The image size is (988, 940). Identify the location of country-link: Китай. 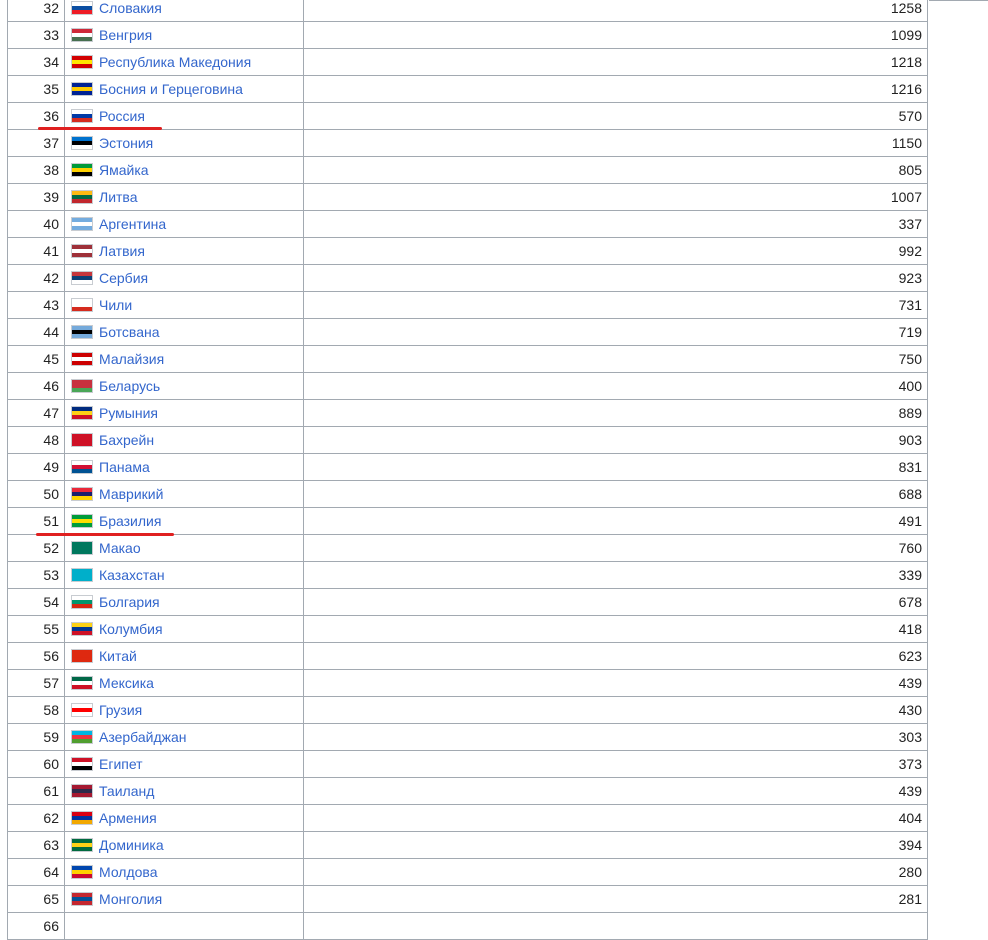
(118, 656).